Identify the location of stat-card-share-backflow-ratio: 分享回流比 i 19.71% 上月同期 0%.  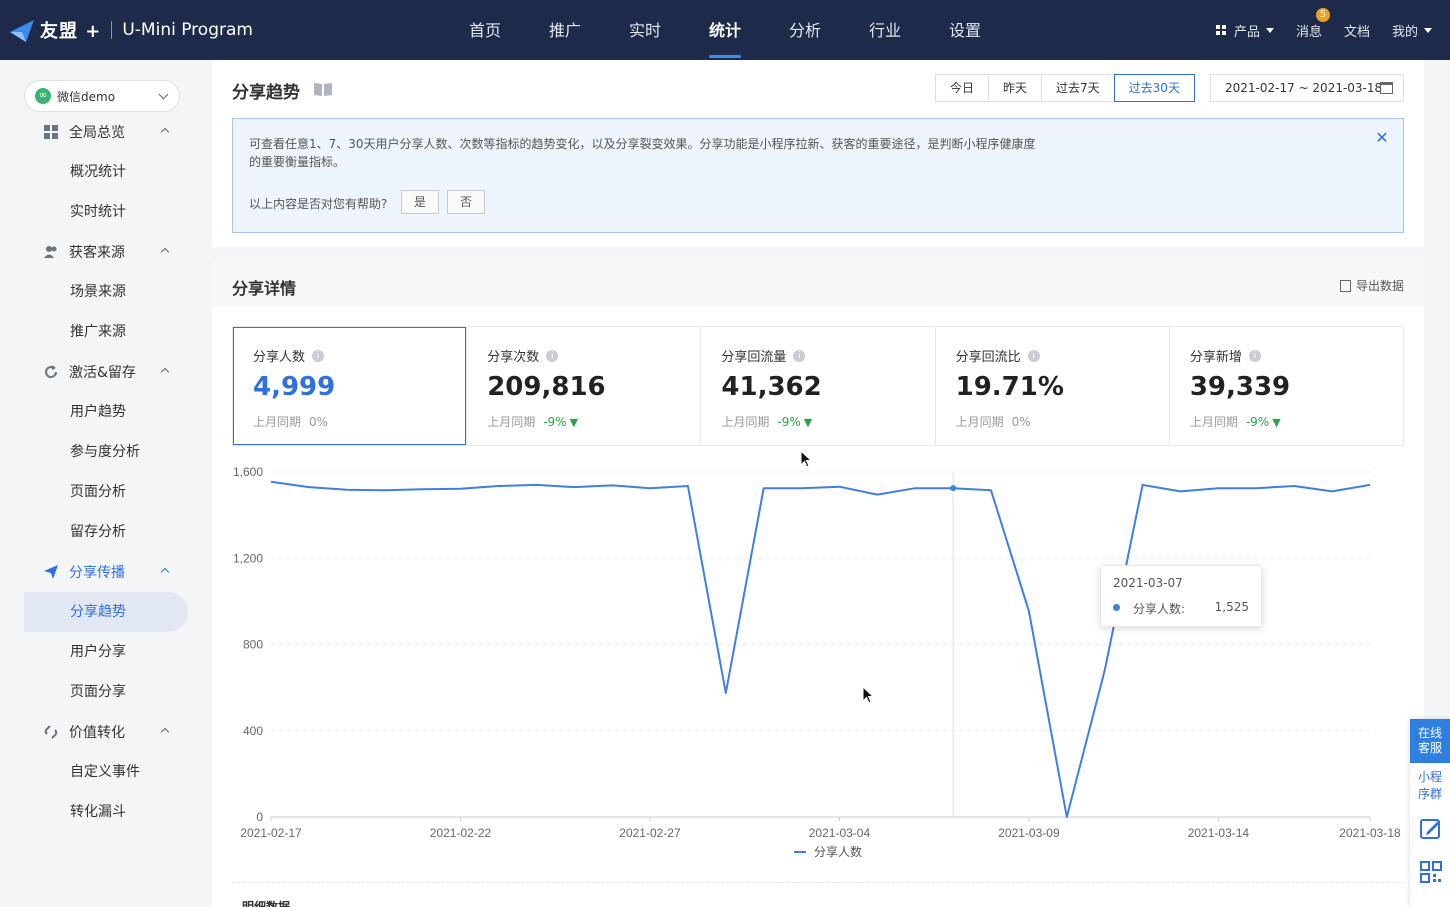
(1051, 386).